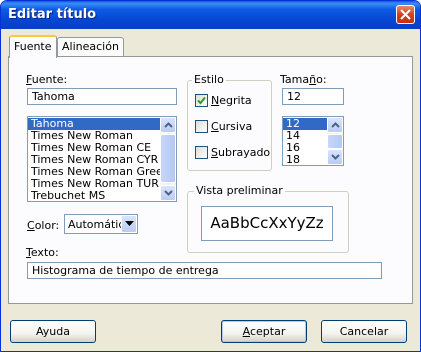  I want to click on help-button: Ayuda, so click(53, 331).